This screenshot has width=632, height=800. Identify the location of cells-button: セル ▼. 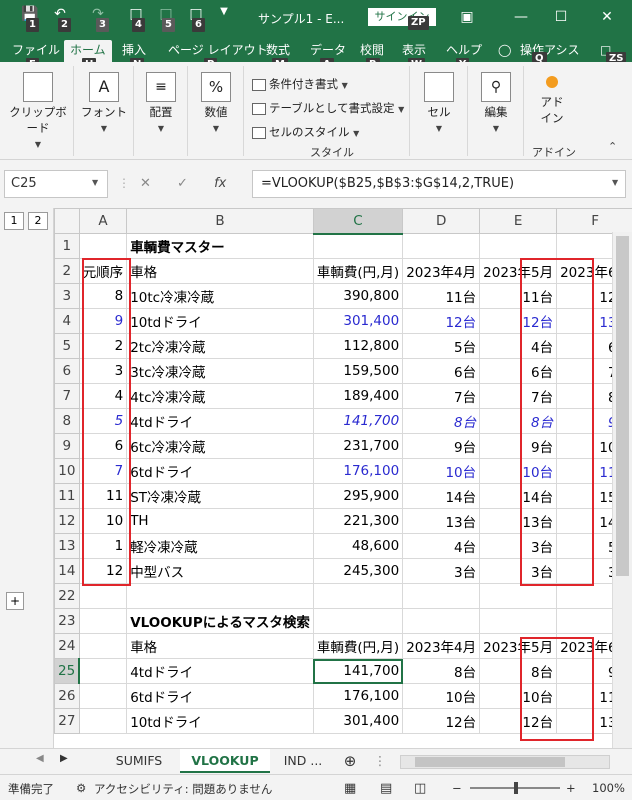
(439, 103).